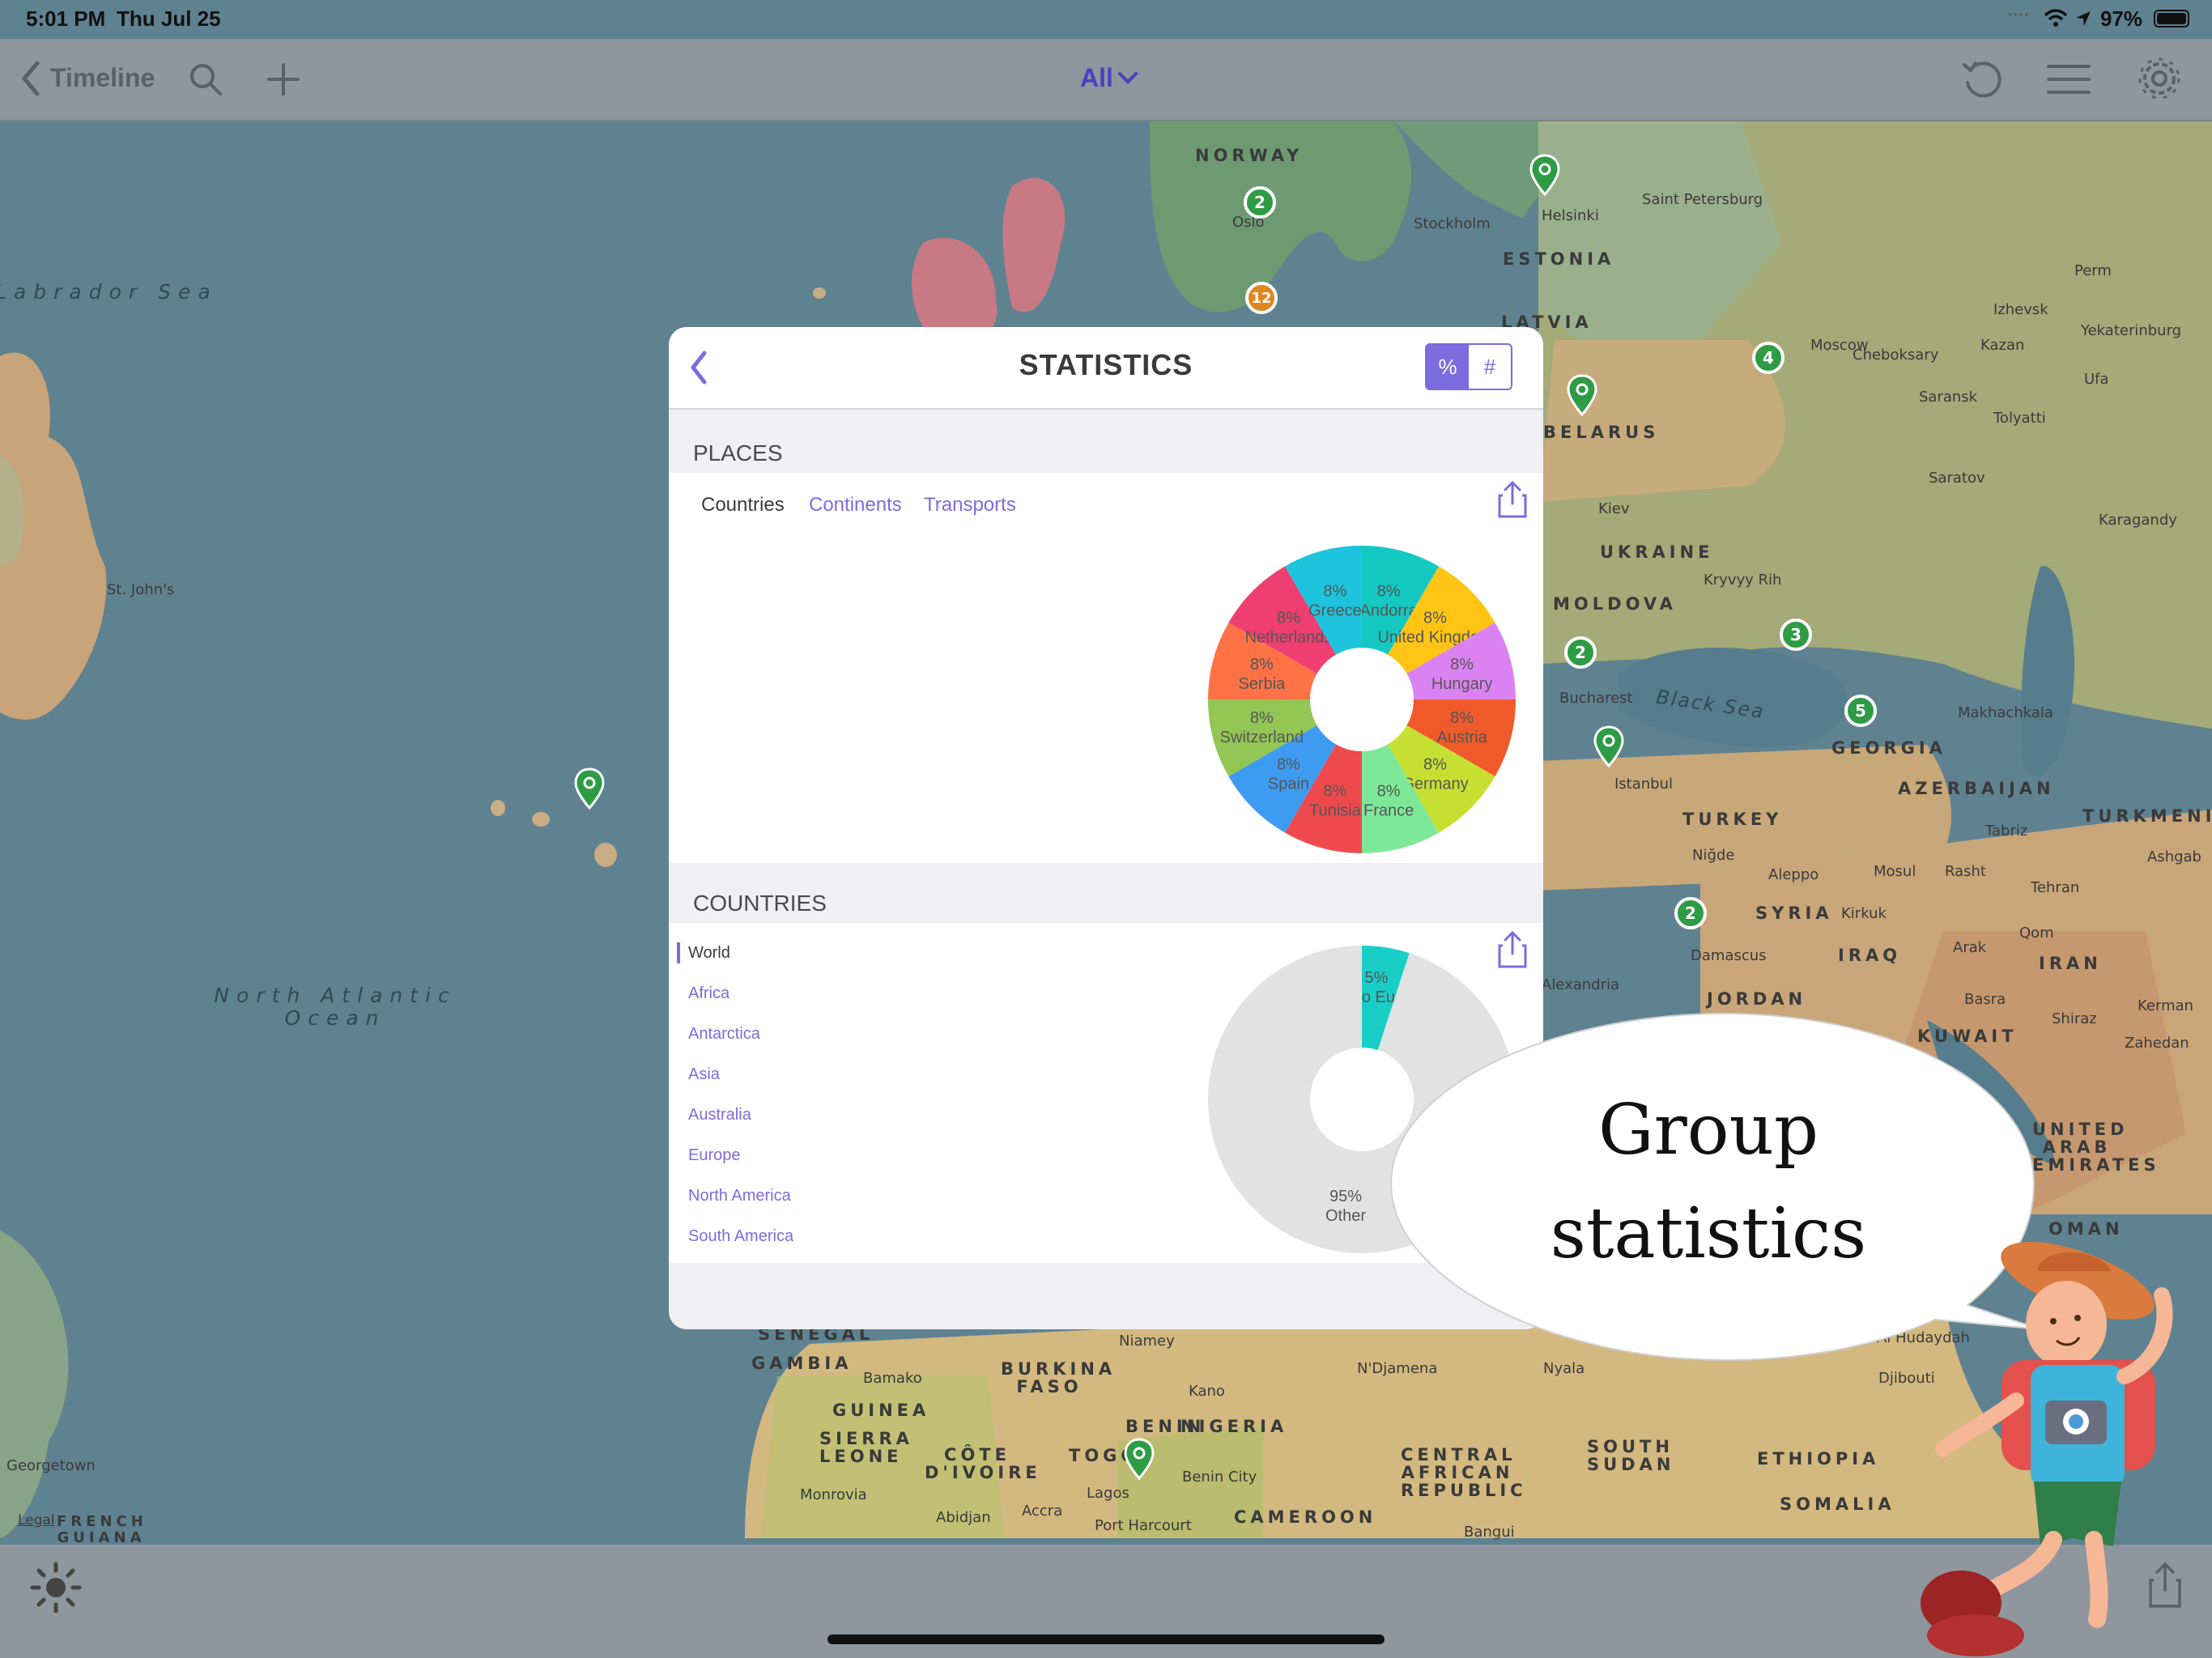 The image size is (2212, 1658). I want to click on map-city-label: Stockholm, so click(1453, 223).